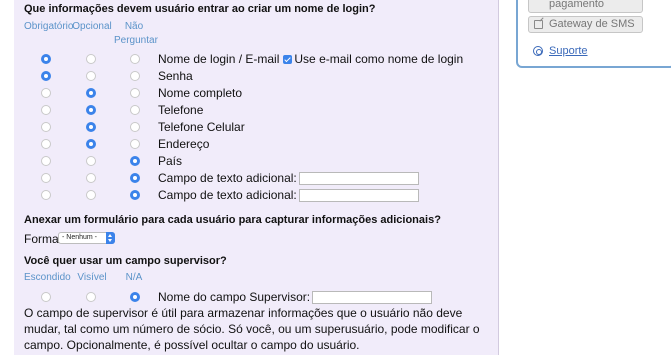 This screenshot has width=671, height=355. Describe the element at coordinates (538, 24) in the screenshot. I see `edit-icon` at that location.